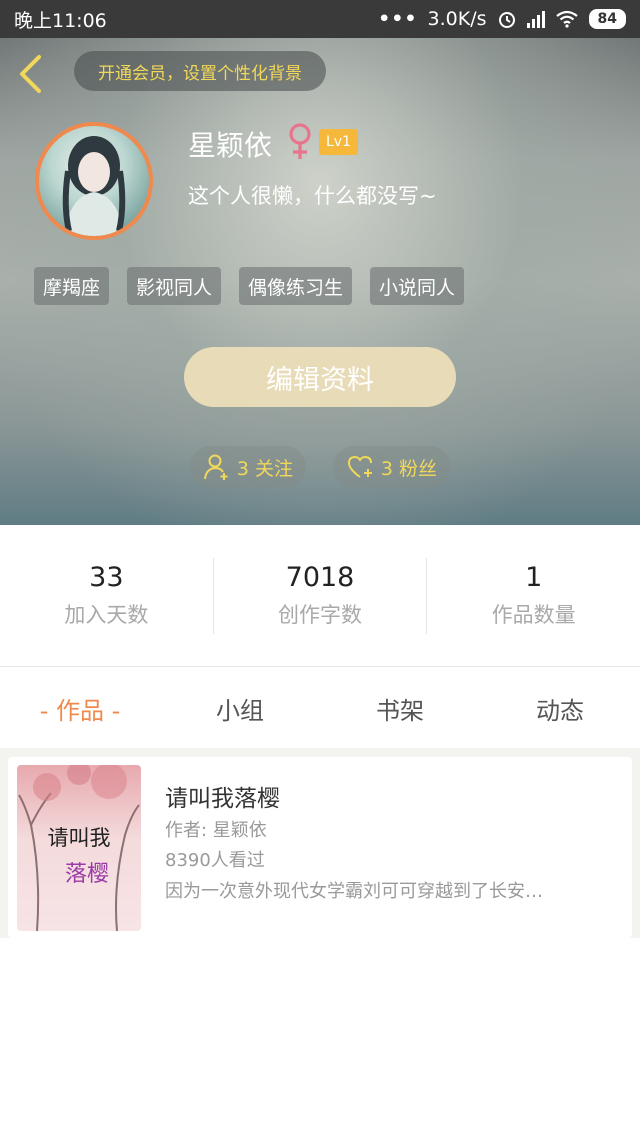  I want to click on bio-text: 这个人很懒，什么都没写~, so click(312, 196).